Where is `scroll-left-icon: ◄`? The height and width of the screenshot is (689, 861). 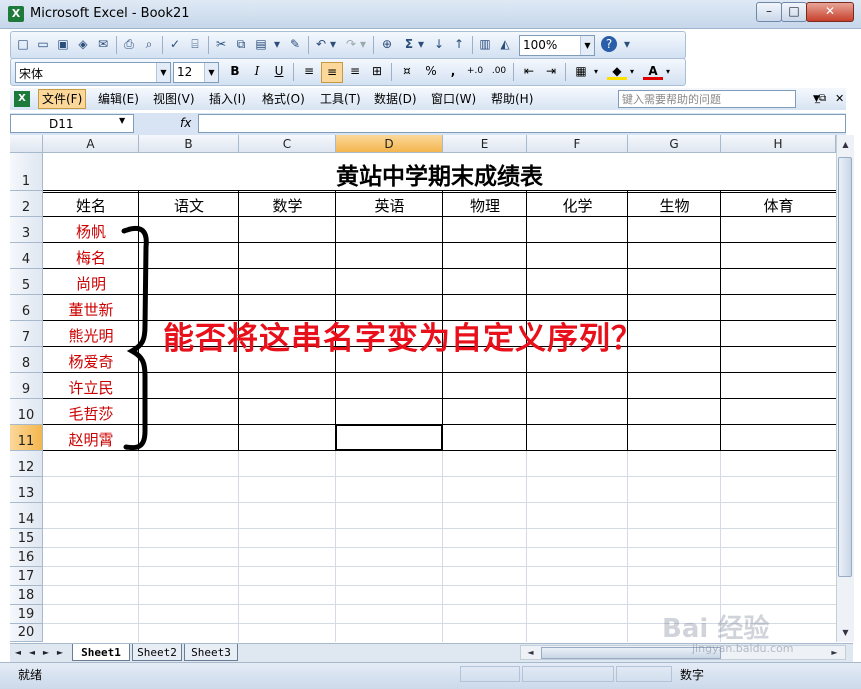 scroll-left-icon: ◄ is located at coordinates (530, 652).